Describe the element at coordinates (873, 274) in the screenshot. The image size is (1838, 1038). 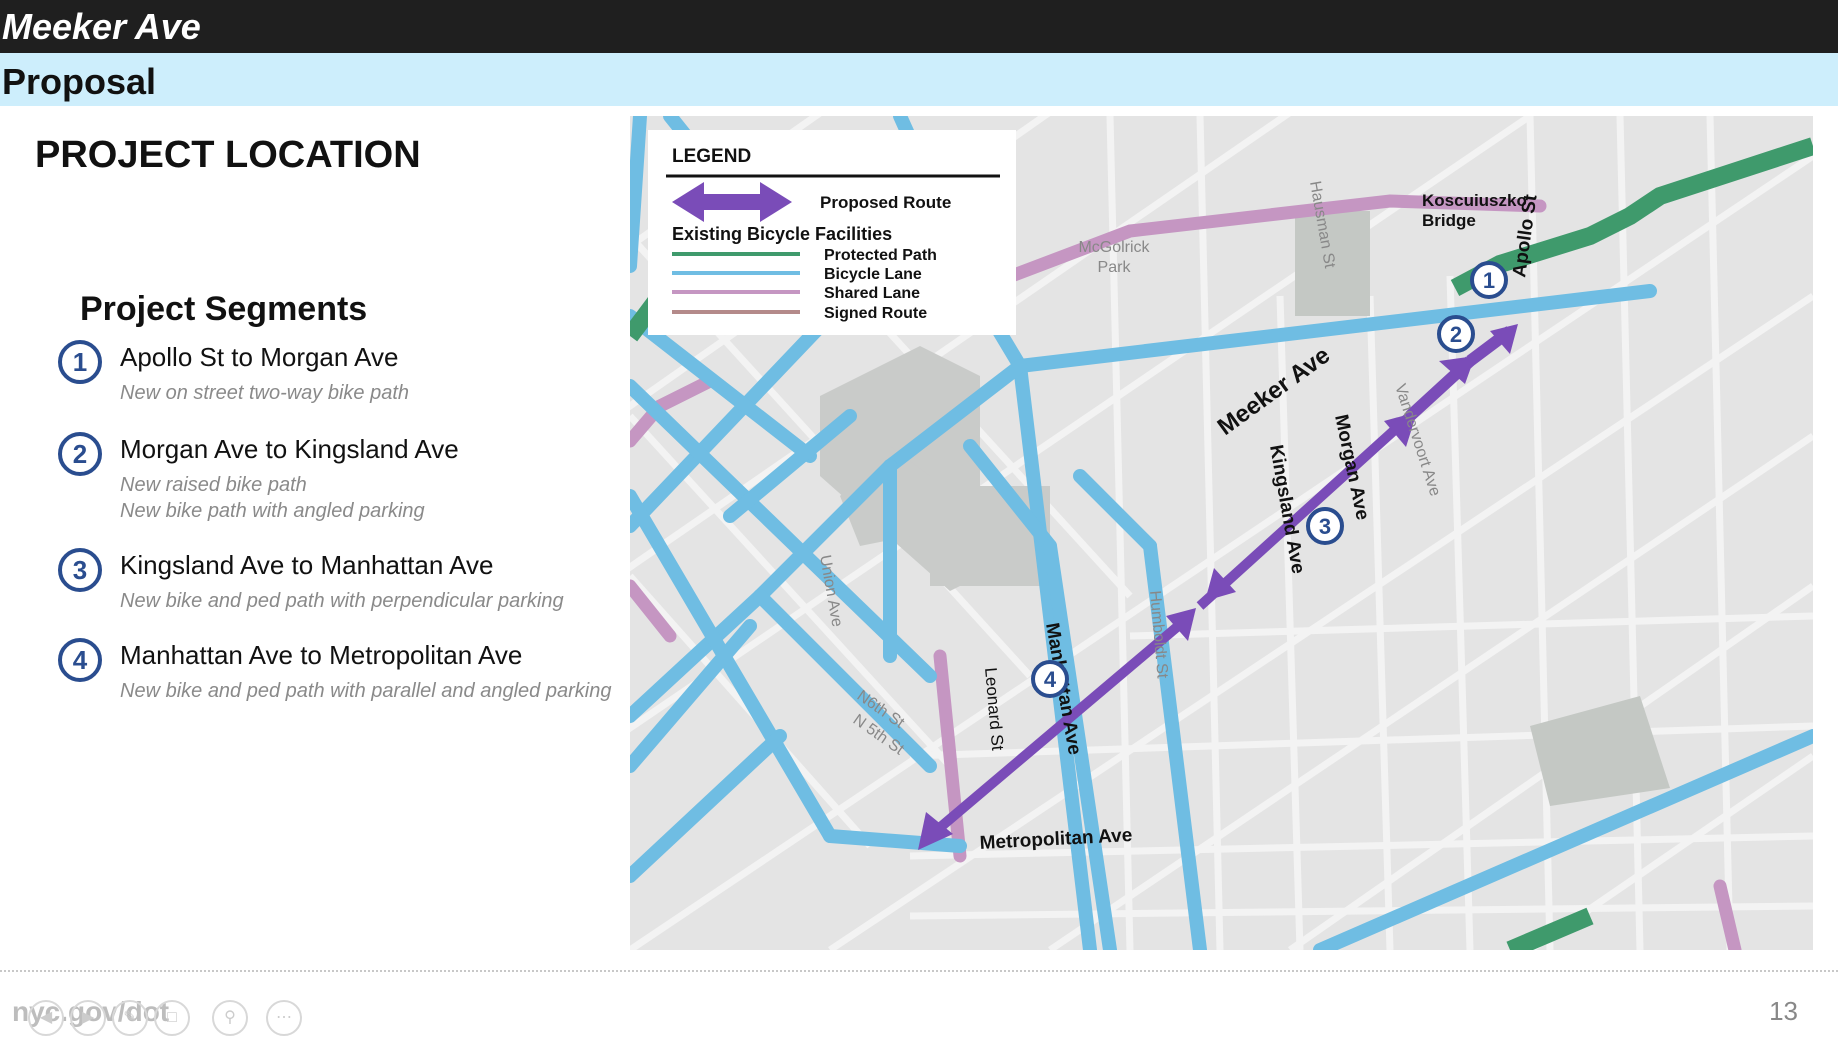
I see `legend-item-label: Bicycle Lane` at that location.